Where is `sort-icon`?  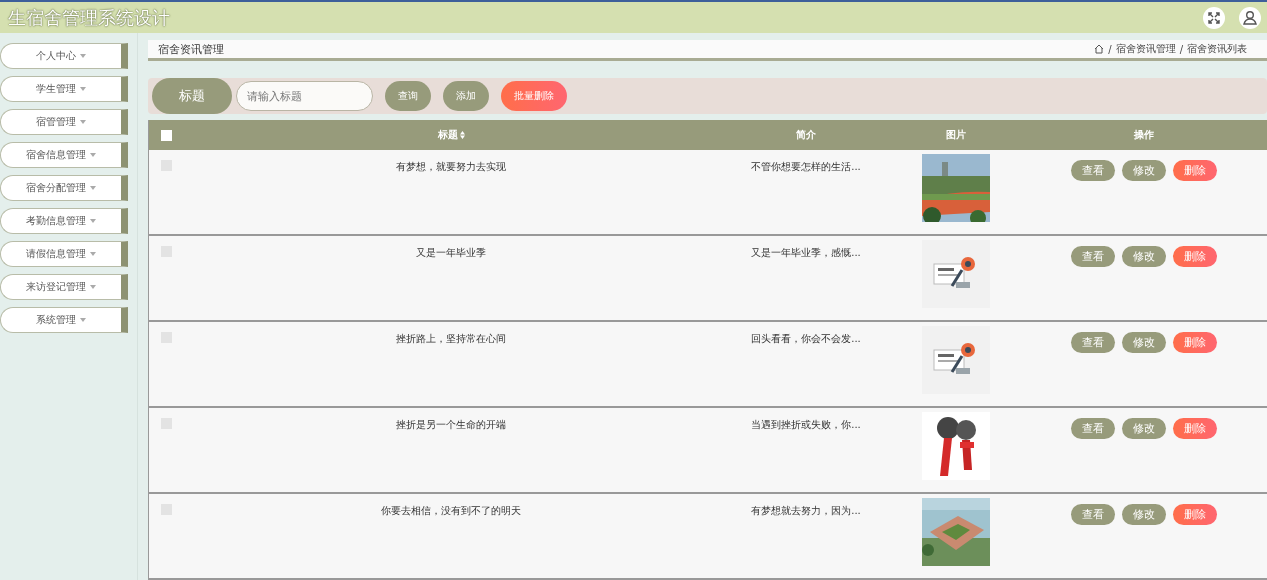
sort-icon is located at coordinates (462, 135).